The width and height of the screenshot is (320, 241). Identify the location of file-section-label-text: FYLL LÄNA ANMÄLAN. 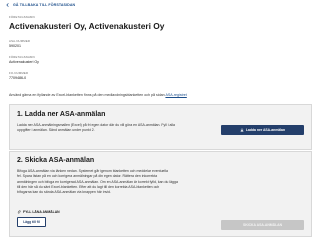
(41, 212).